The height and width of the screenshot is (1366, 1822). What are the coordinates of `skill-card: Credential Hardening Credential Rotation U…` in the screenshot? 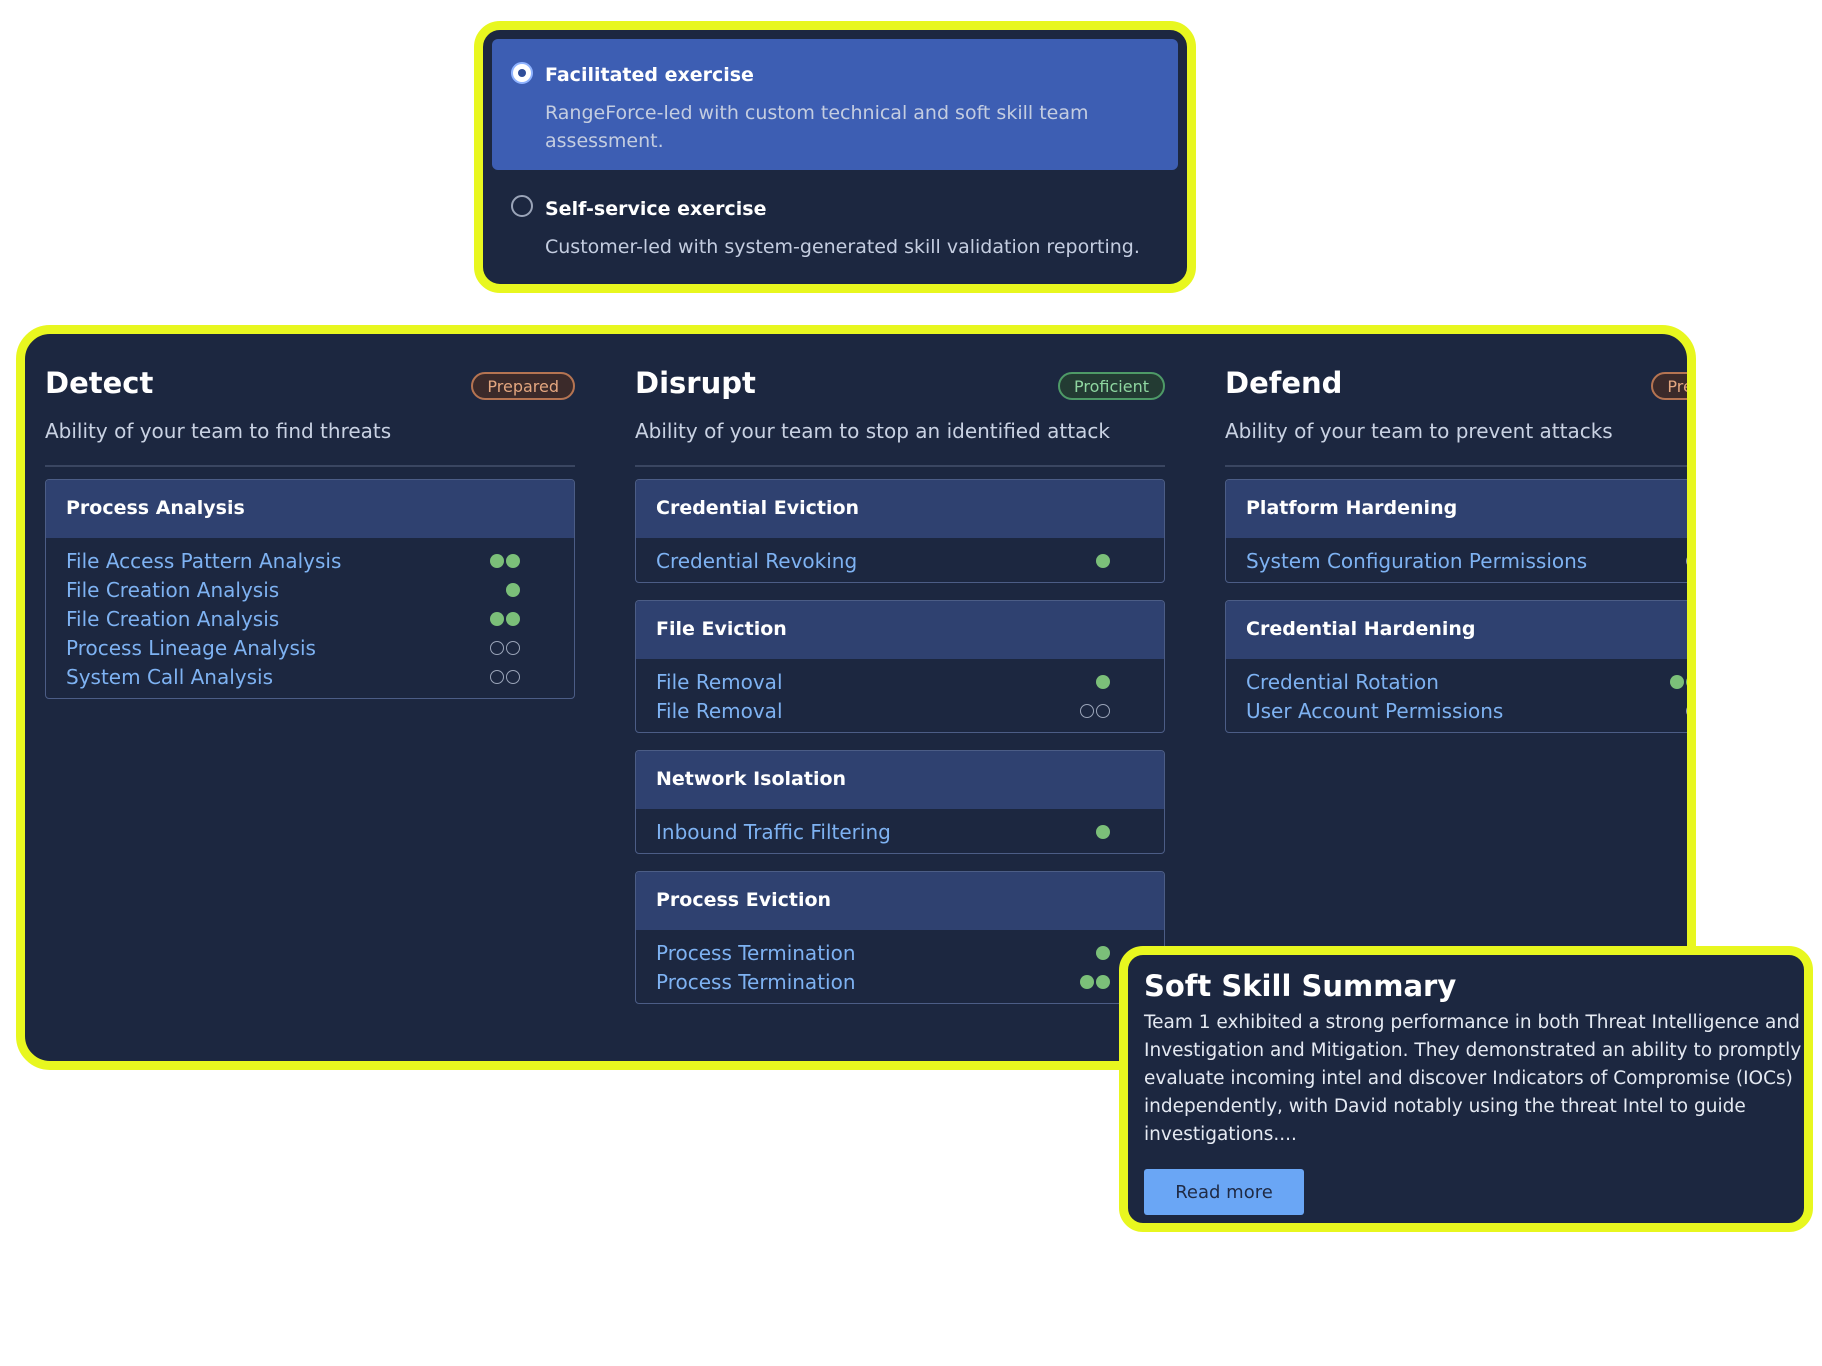 It's located at (1456, 666).